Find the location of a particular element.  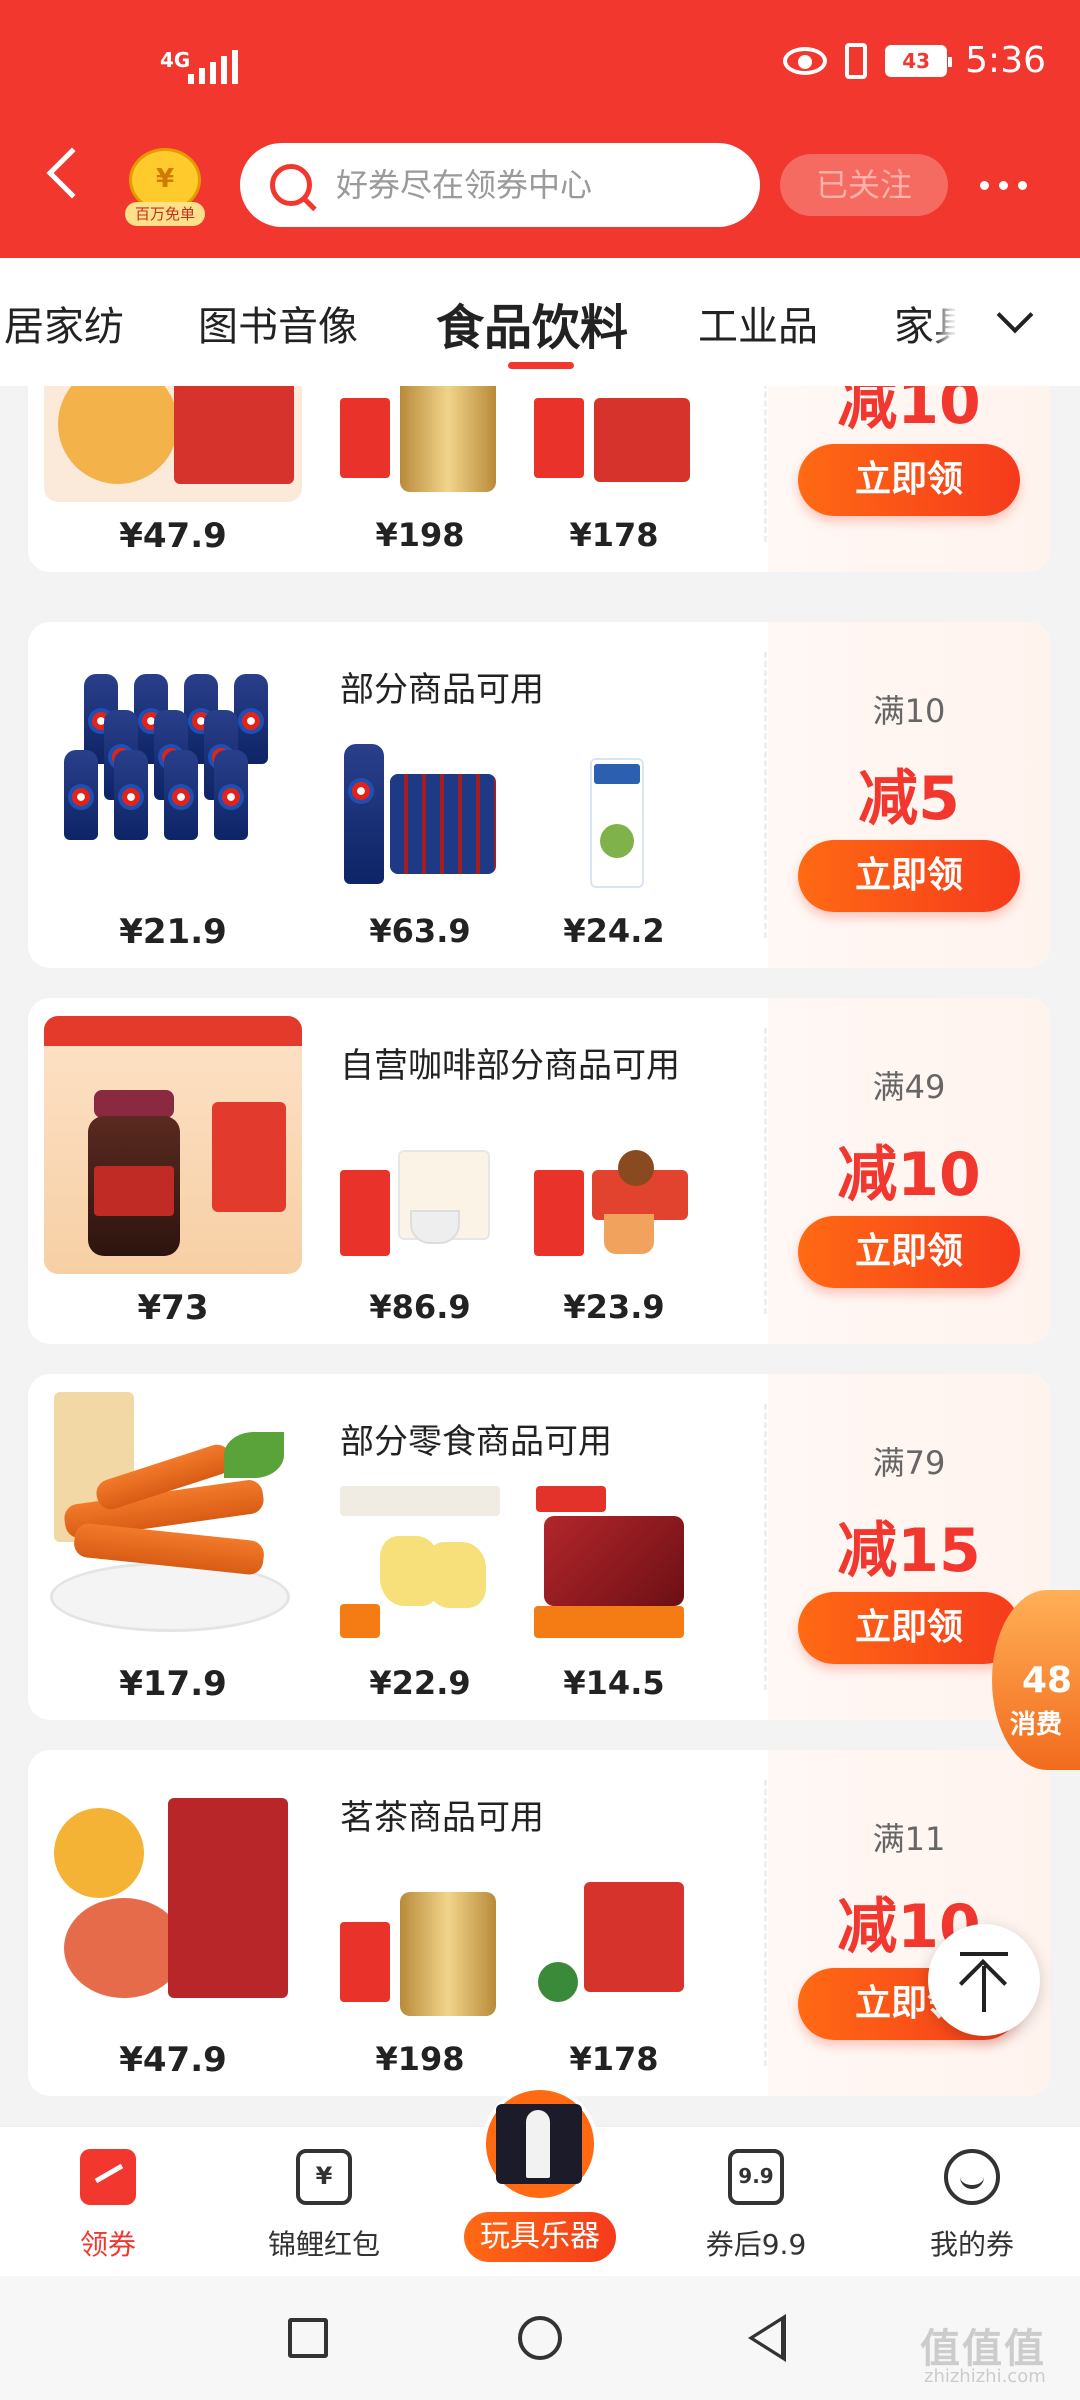

red-packet-label: 消费 is located at coordinates (1036, 1725).